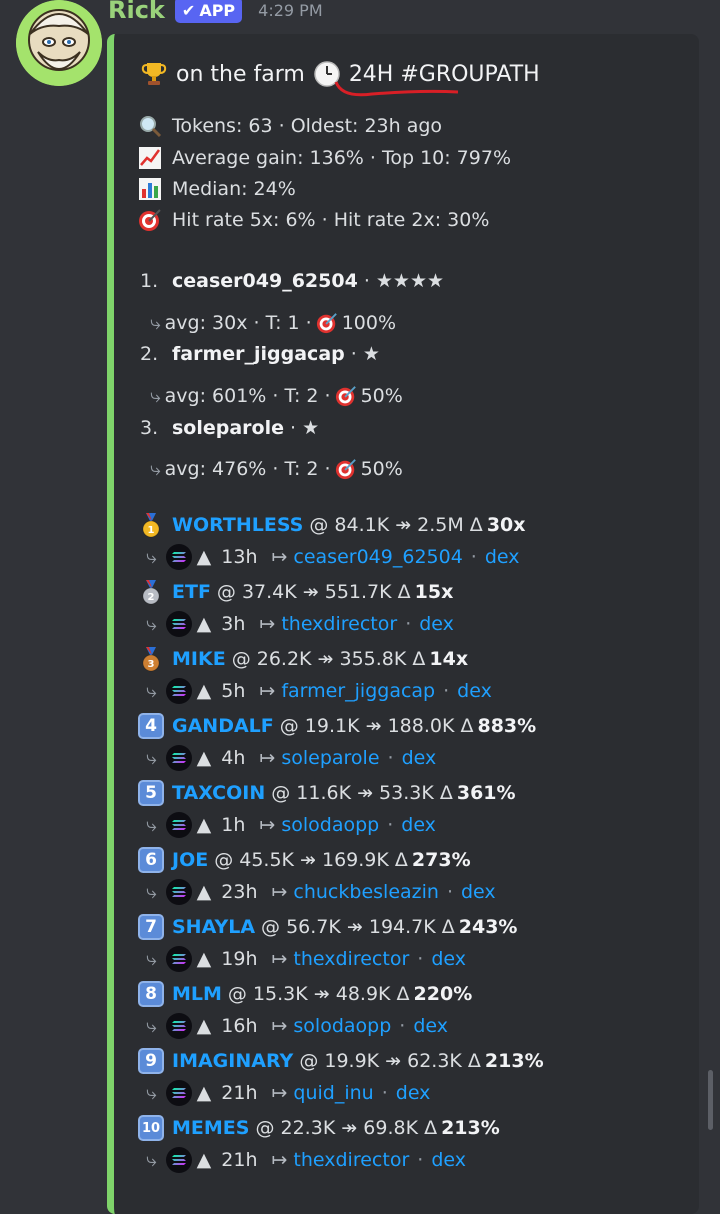 The width and height of the screenshot is (720, 1214). I want to click on token-row: 2 ETF @ 37.4K ↠ 551.7K Δ 15x, so click(295, 592).